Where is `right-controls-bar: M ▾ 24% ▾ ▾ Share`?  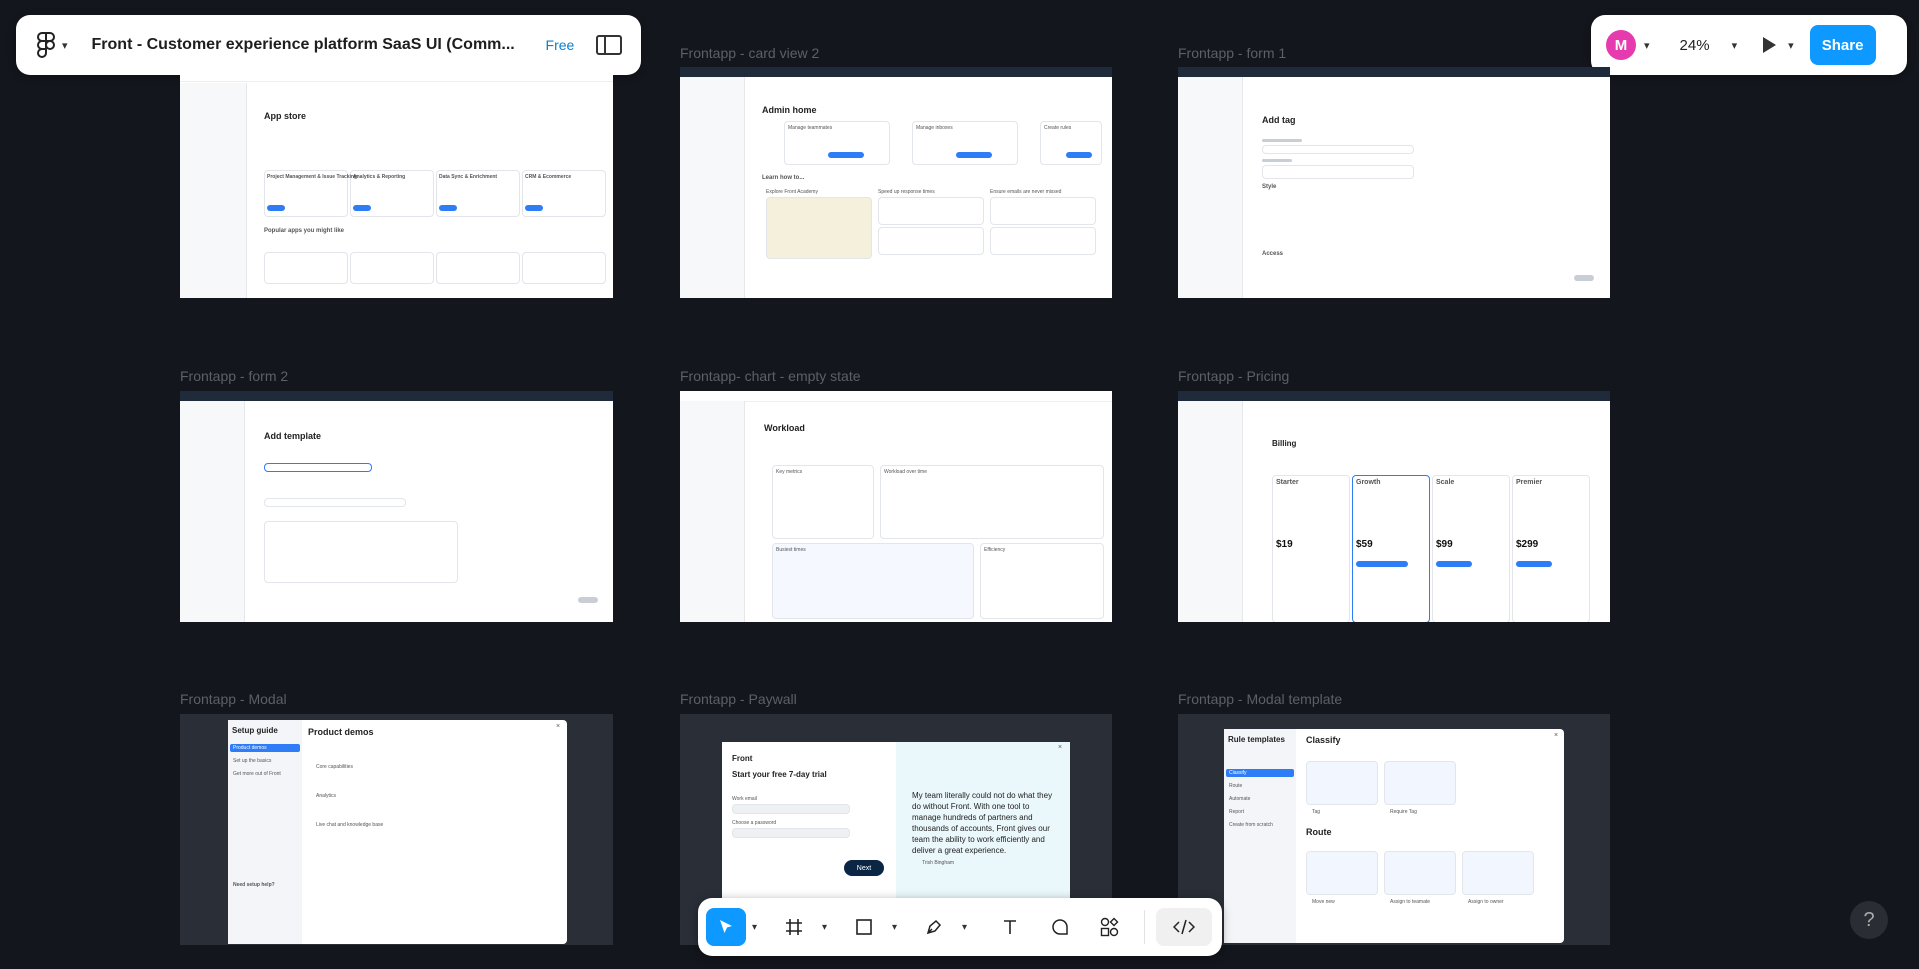
right-controls-bar: M ▾ 24% ▾ ▾ Share is located at coordinates (1749, 45).